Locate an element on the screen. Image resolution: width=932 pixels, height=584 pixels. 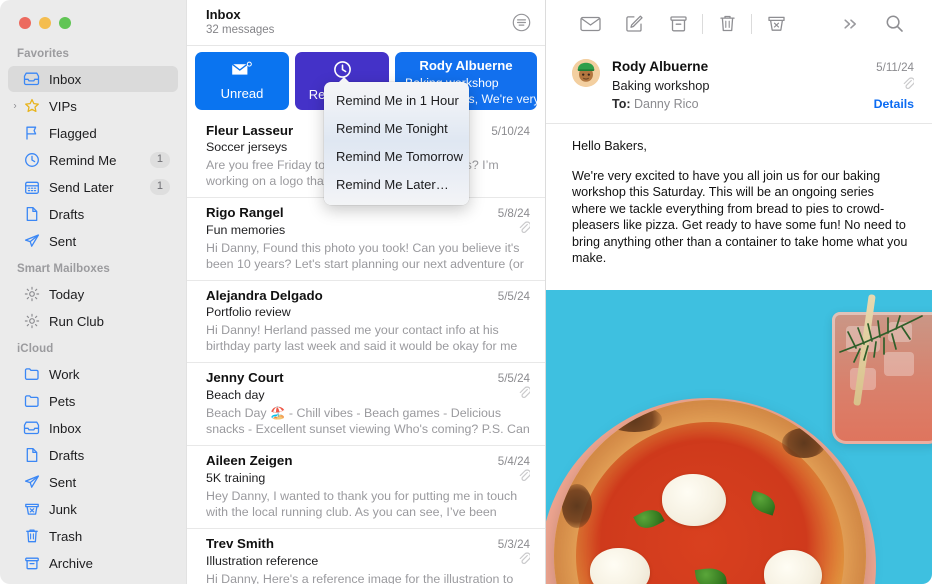
message-sender: Fleur Lasseur is located at coordinates (250, 130).